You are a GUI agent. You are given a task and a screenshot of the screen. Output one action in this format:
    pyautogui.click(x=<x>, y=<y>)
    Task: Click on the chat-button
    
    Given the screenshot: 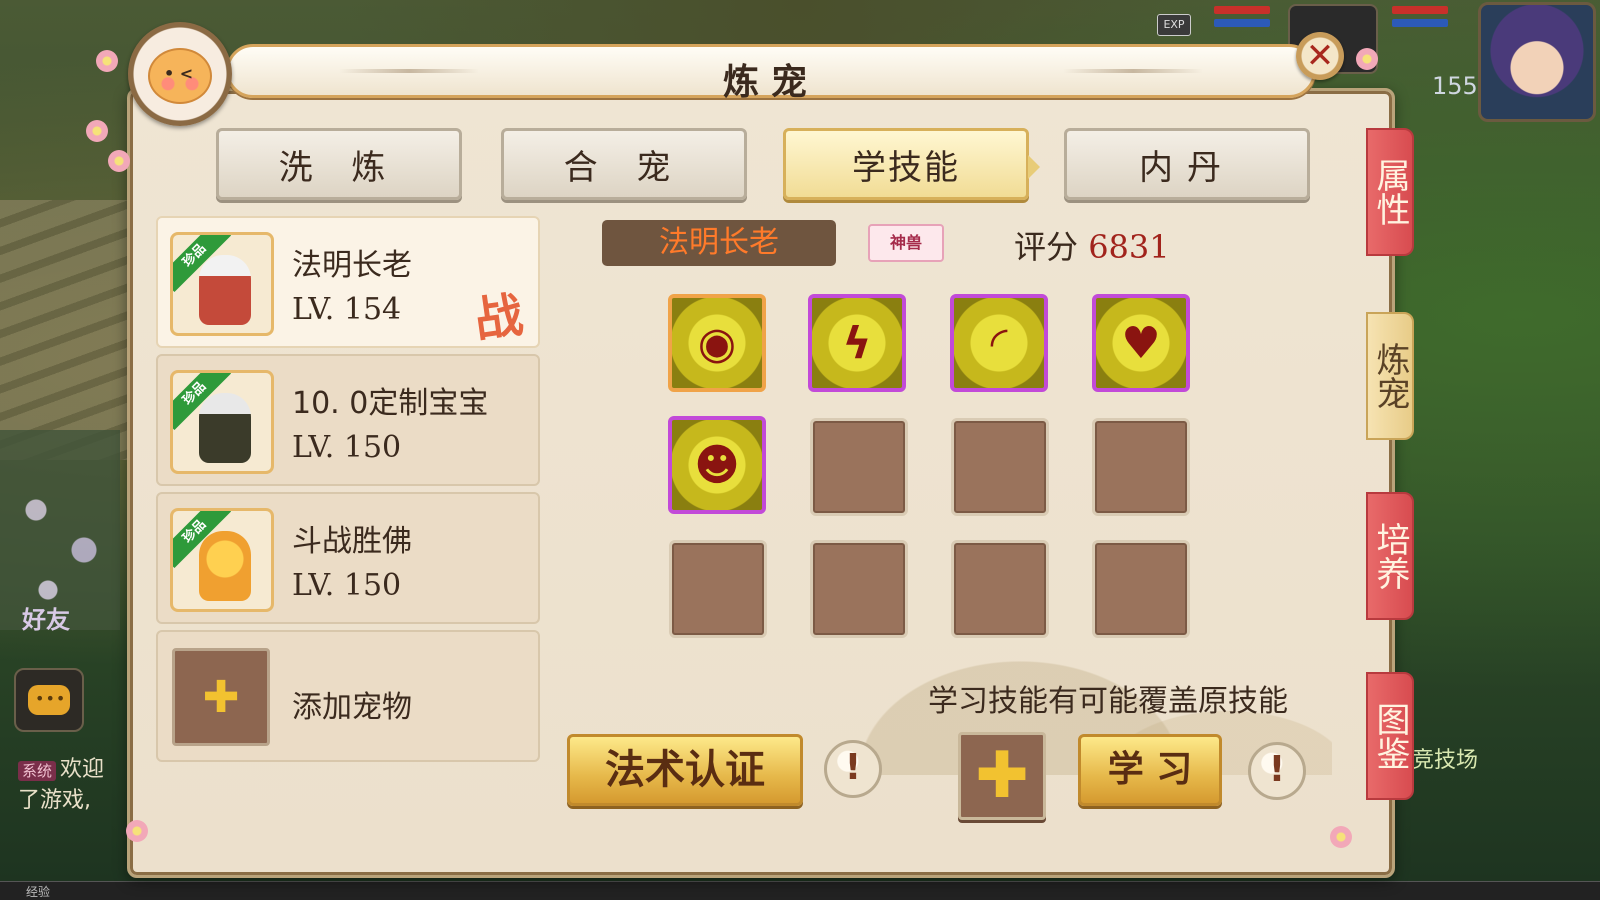 What is the action you would take?
    pyautogui.click(x=49, y=700)
    